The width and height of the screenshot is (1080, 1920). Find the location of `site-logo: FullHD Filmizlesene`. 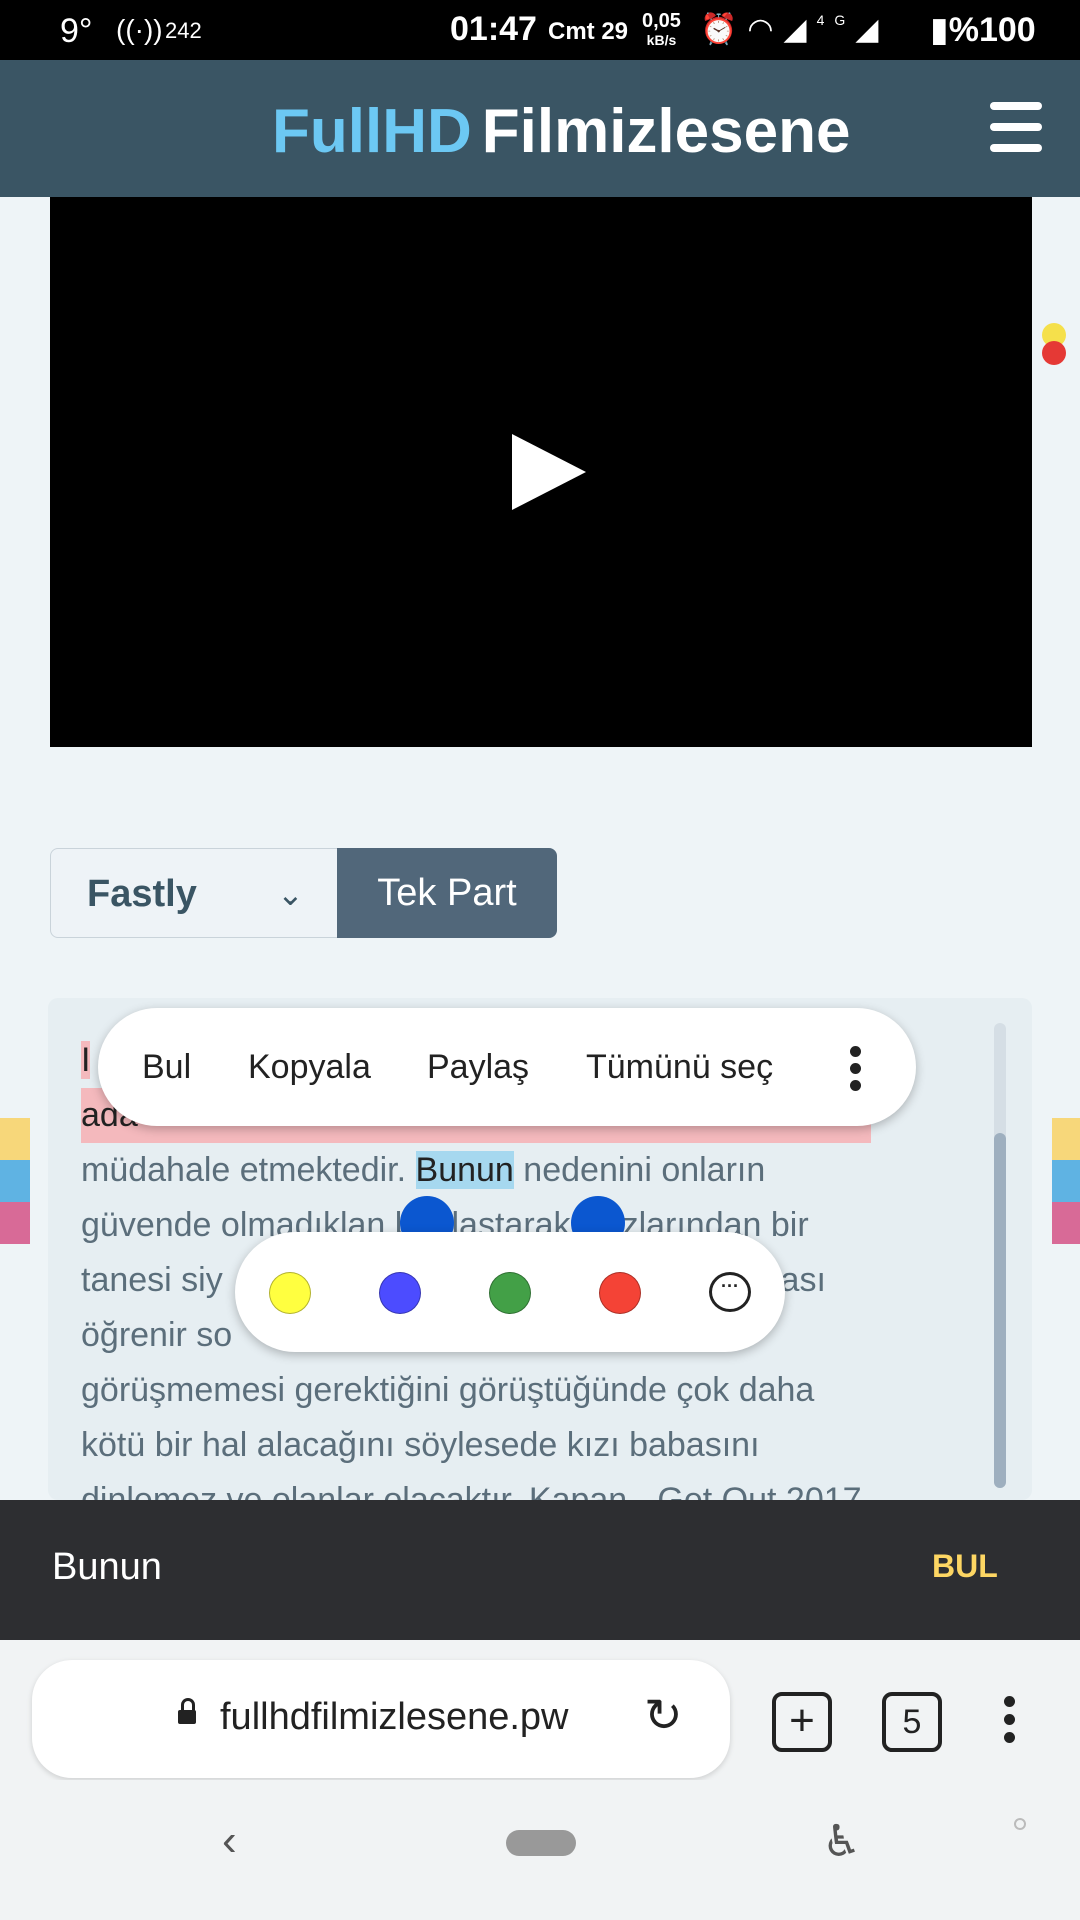

site-logo: FullHD Filmizlesene is located at coordinates (561, 131).